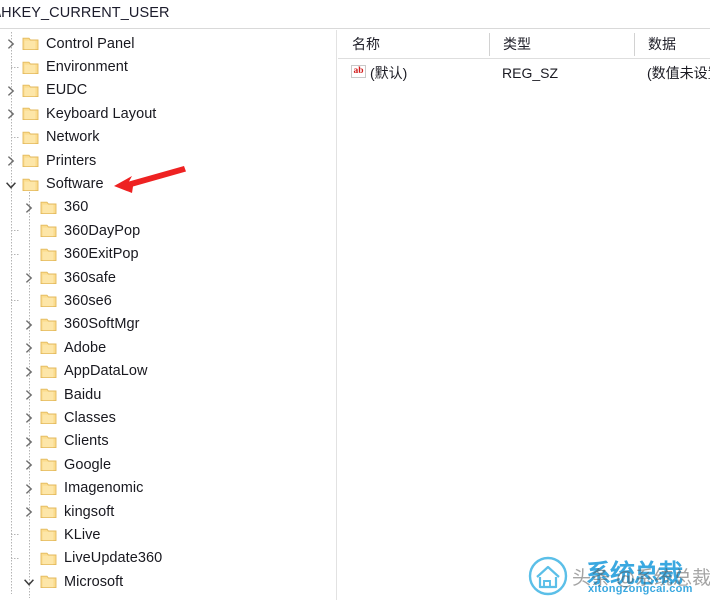  Describe the element at coordinates (85, 13) in the screenshot. I see `address-bar-path: \HKEY_CURRENT_USER` at that location.